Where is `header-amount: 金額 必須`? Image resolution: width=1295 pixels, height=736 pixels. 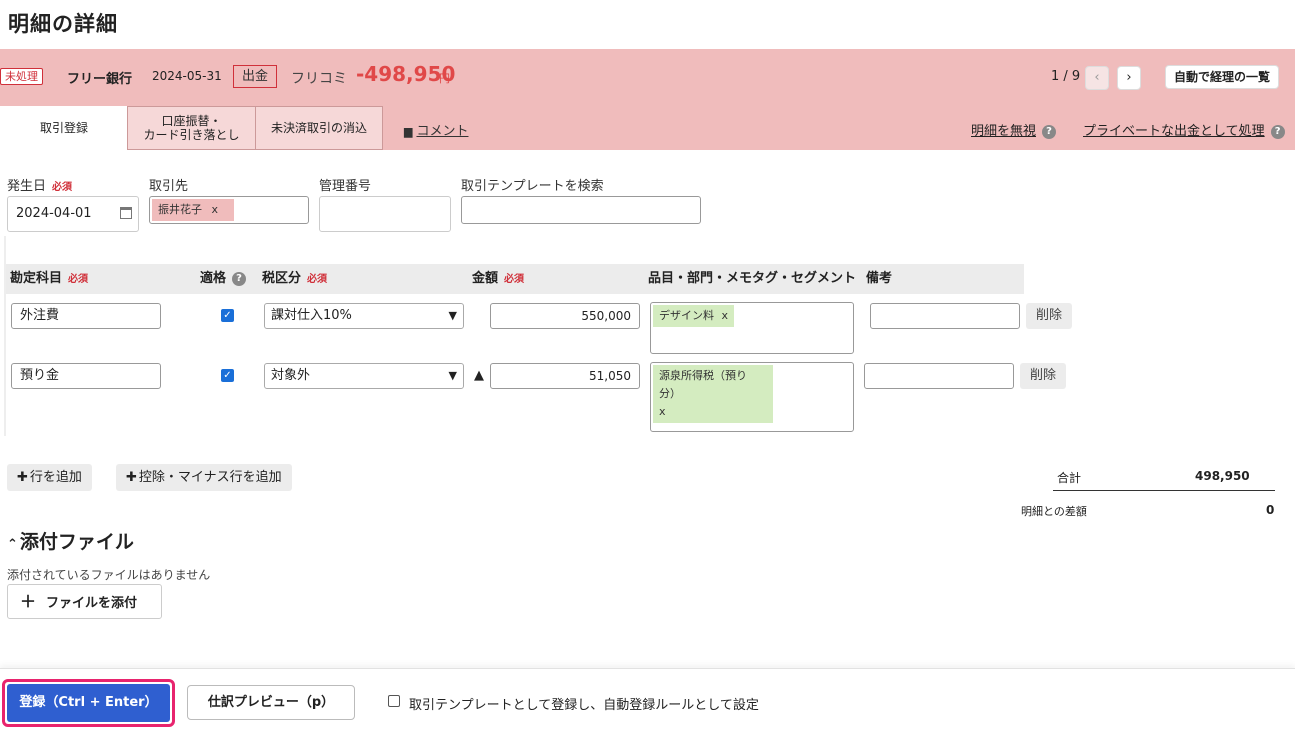 header-amount: 金額 必須 is located at coordinates (556, 279).